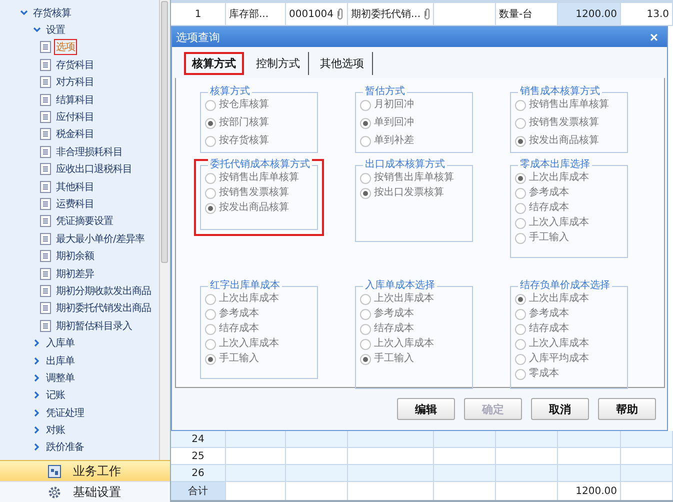  Describe the element at coordinates (385, 92) in the screenshot. I see `group-title: 暂估方式` at that location.